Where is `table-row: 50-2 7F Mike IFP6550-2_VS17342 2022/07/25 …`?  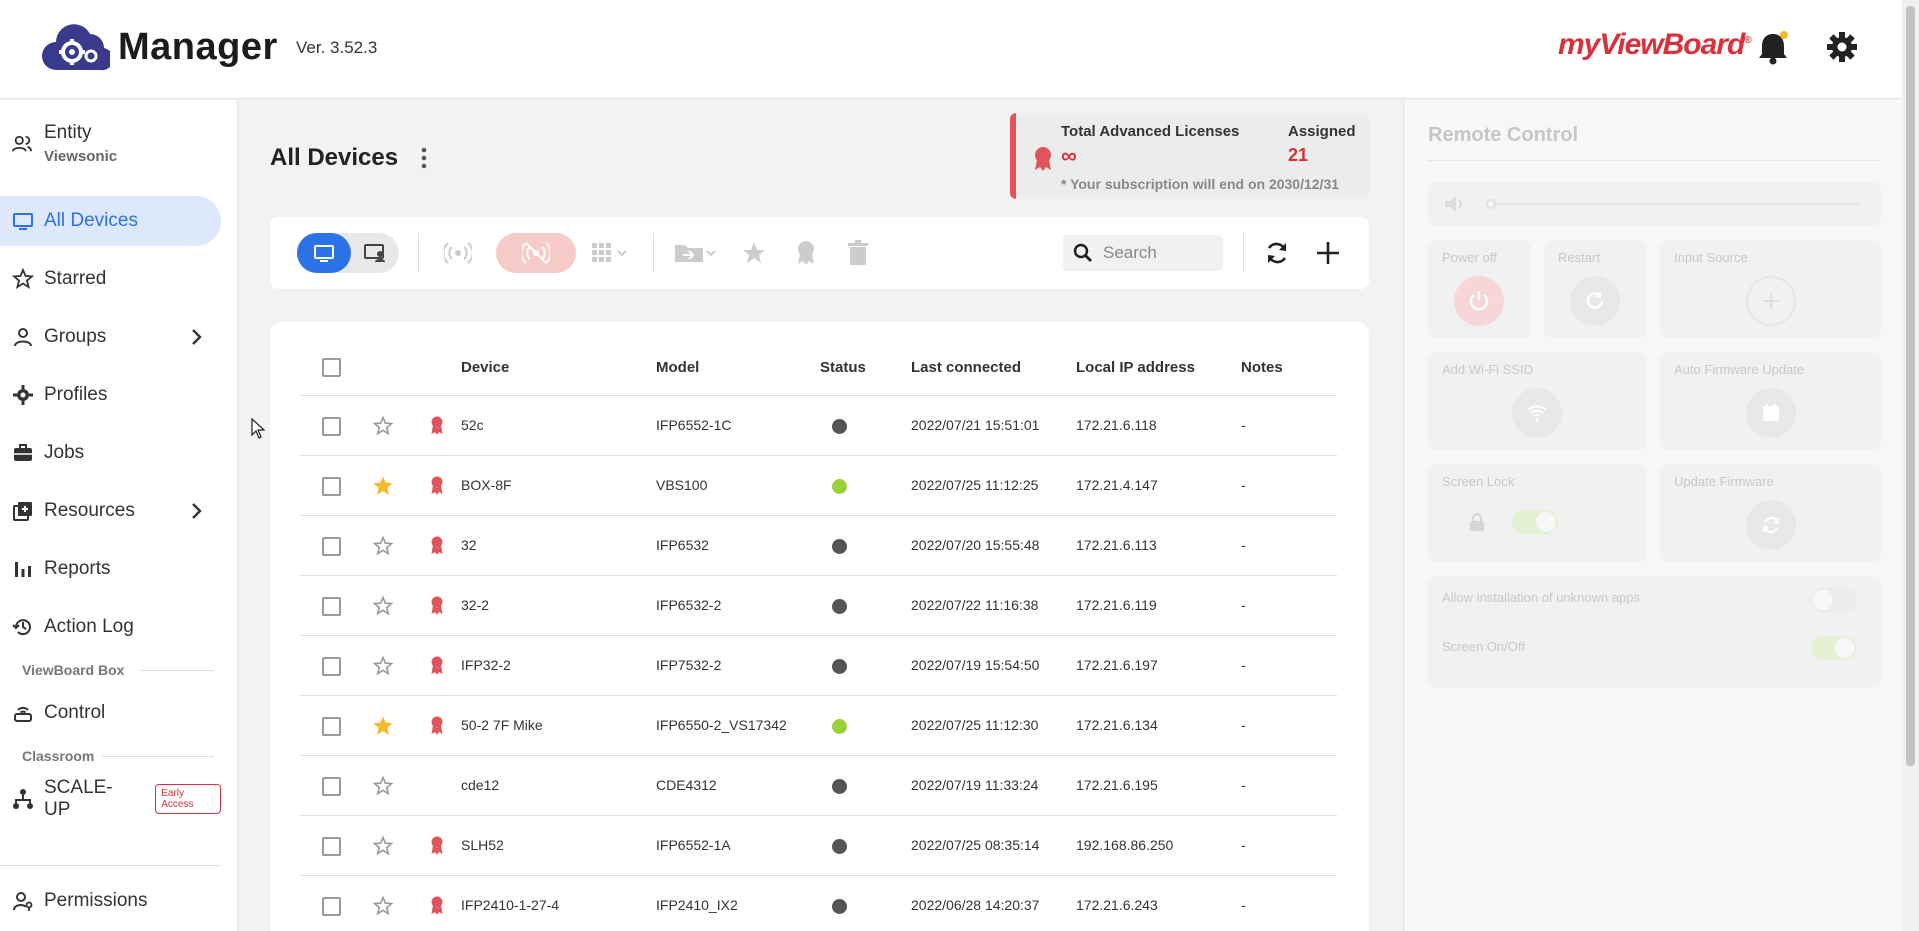
table-row: 50-2 7F Mike IFP6550-2_VS17342 2022/07/25 … is located at coordinates (818, 726).